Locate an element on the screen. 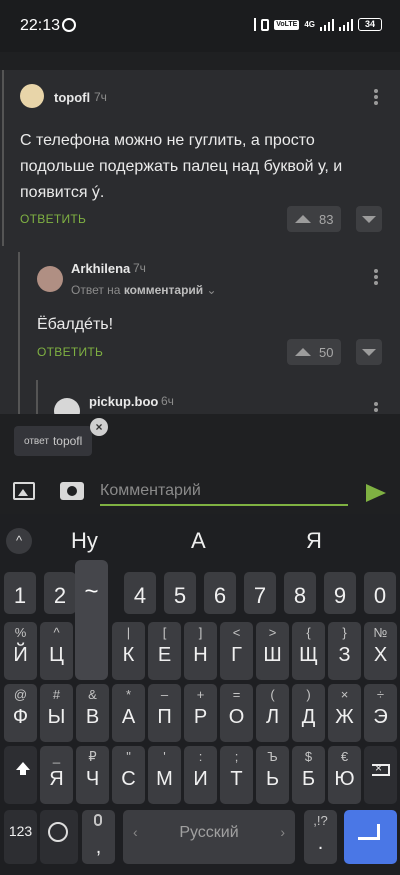 This screenshot has height=875, width=400. key-alt-label: % is located at coordinates (20, 632).